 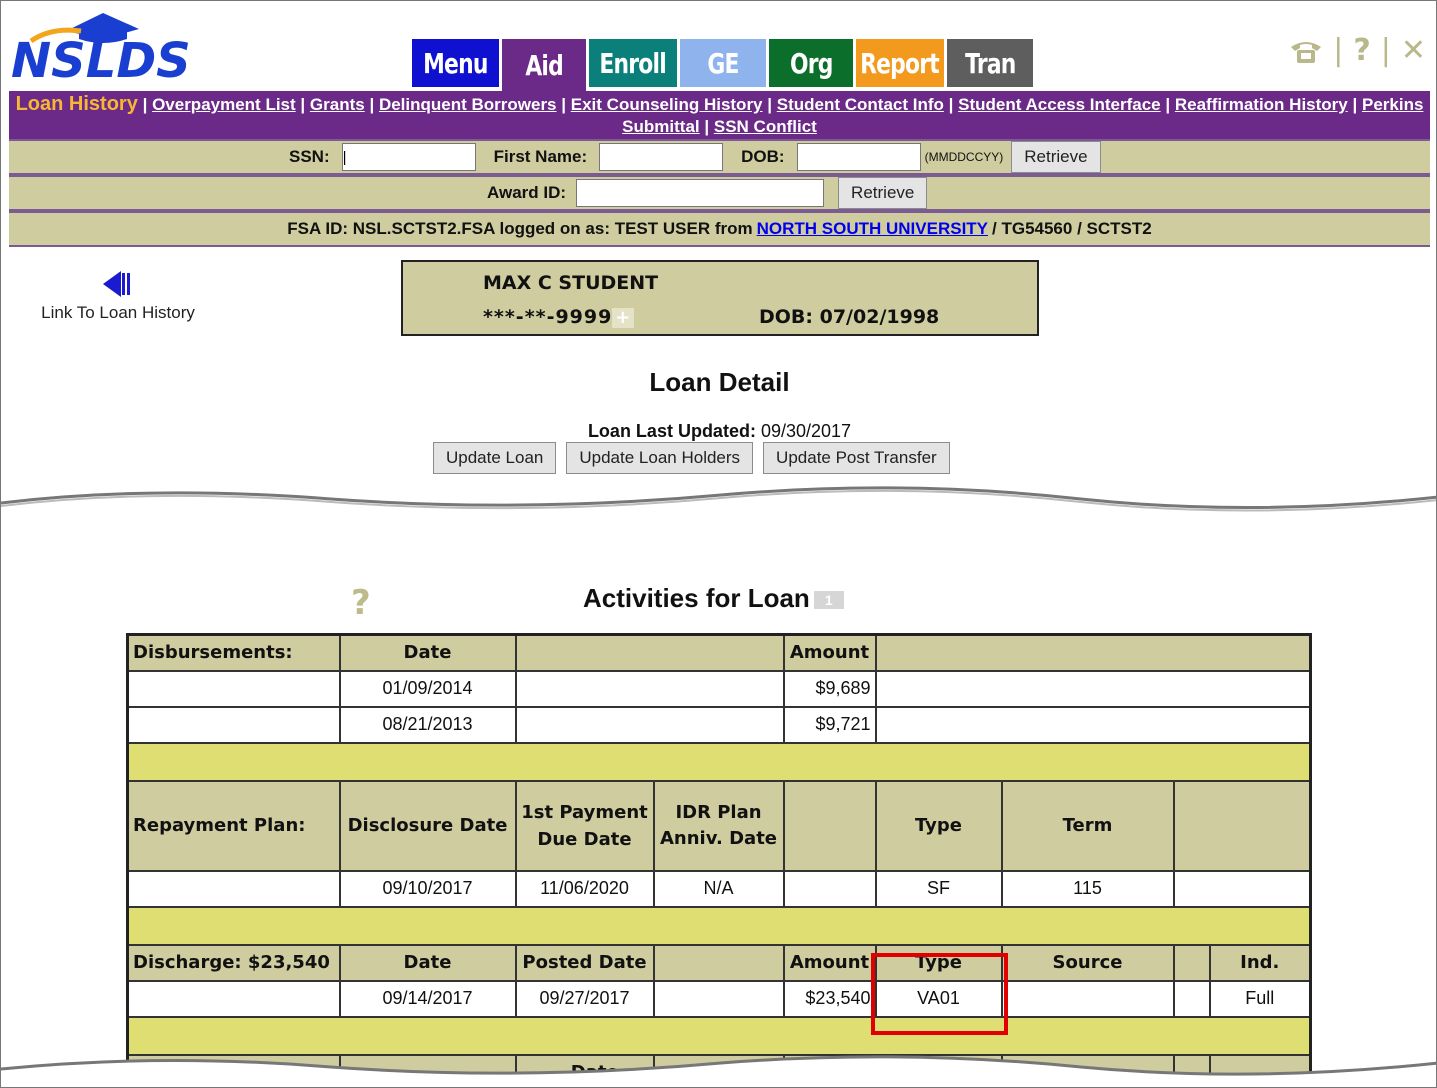 I want to click on close-icon: ✕, so click(x=1413, y=50).